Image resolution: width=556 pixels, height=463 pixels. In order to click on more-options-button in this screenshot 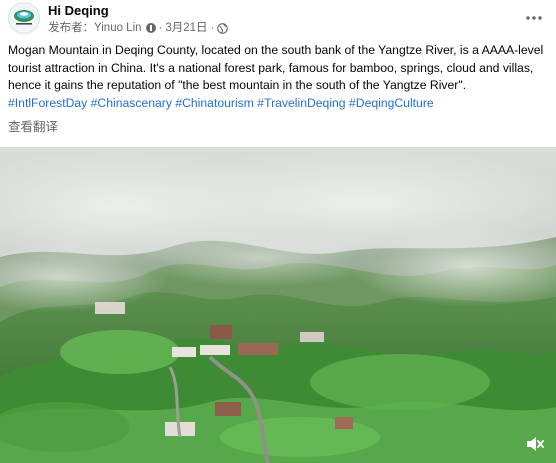, I will do `click(534, 18)`.